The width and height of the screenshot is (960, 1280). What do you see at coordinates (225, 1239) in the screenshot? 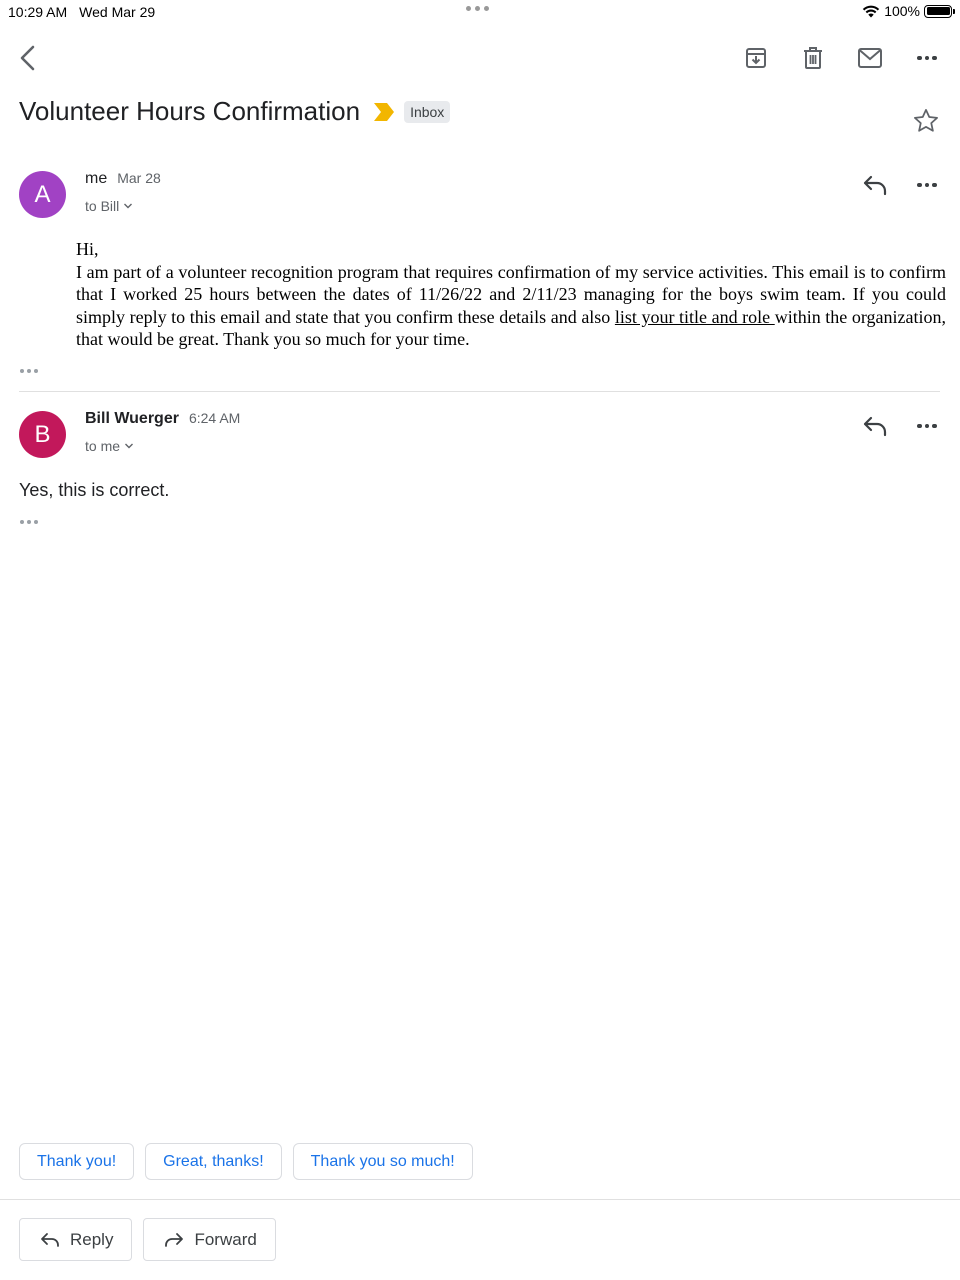
I see `forward-label: Forward` at bounding box center [225, 1239].